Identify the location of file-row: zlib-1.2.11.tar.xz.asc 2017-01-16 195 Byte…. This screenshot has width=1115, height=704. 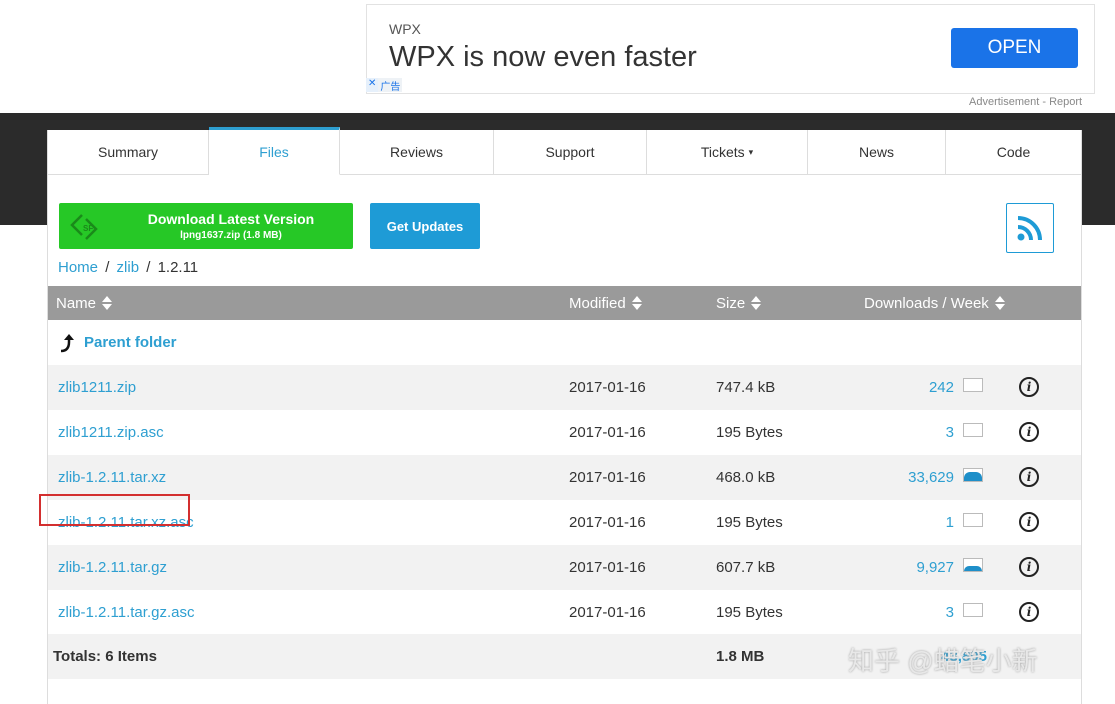
(564, 522).